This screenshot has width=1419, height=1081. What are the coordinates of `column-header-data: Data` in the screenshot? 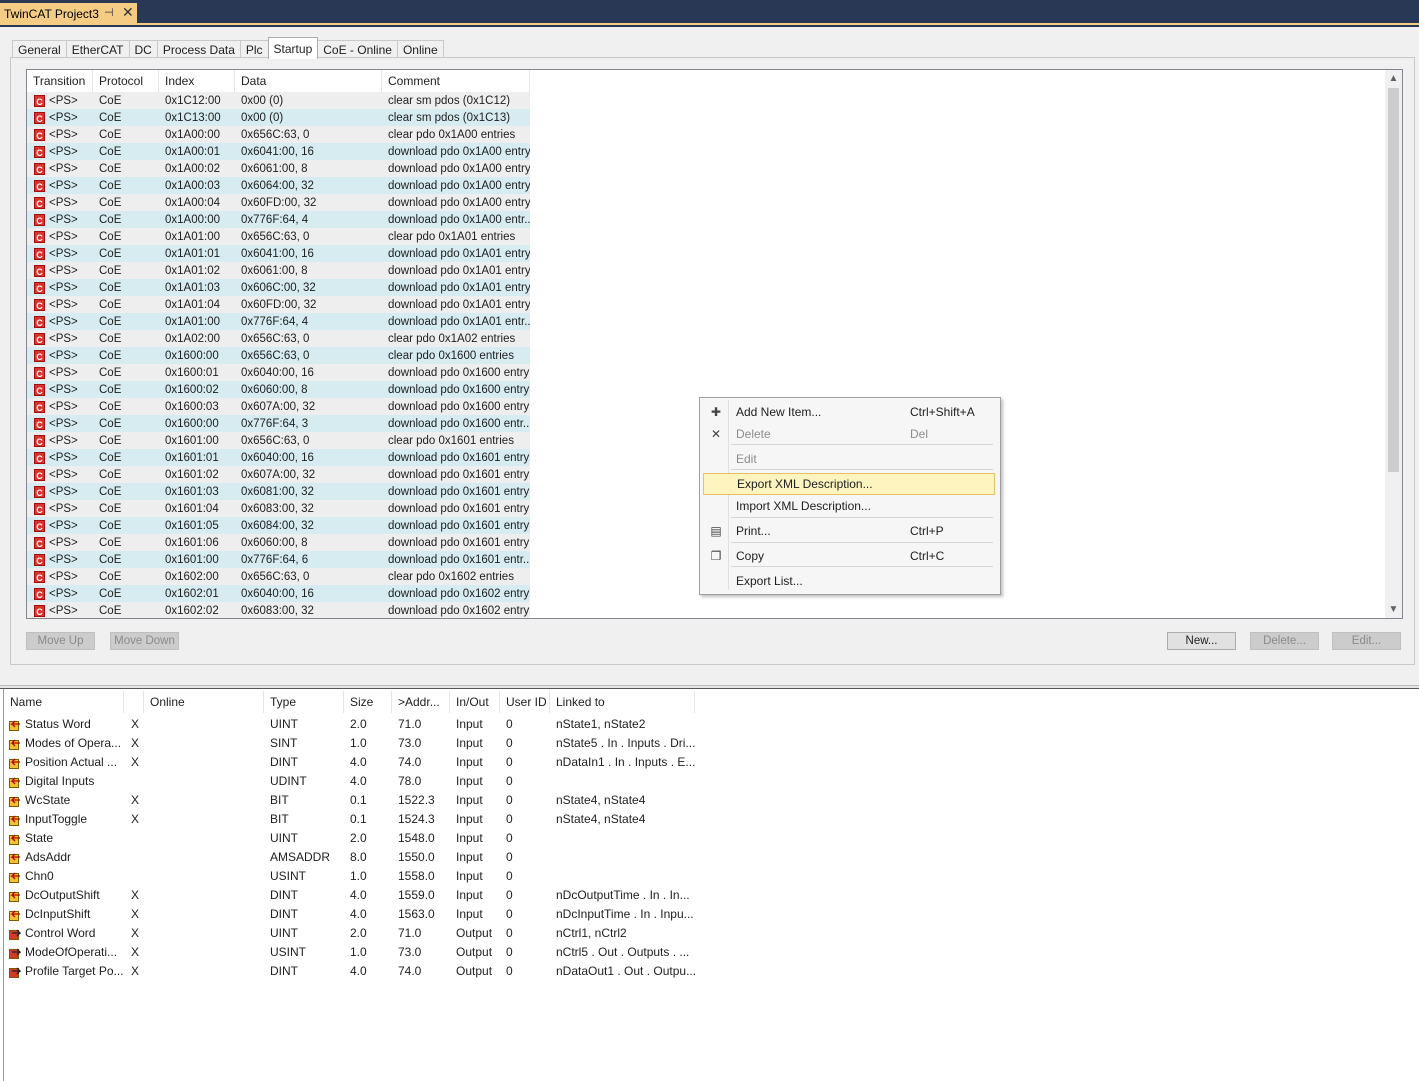 It's located at (308, 81).